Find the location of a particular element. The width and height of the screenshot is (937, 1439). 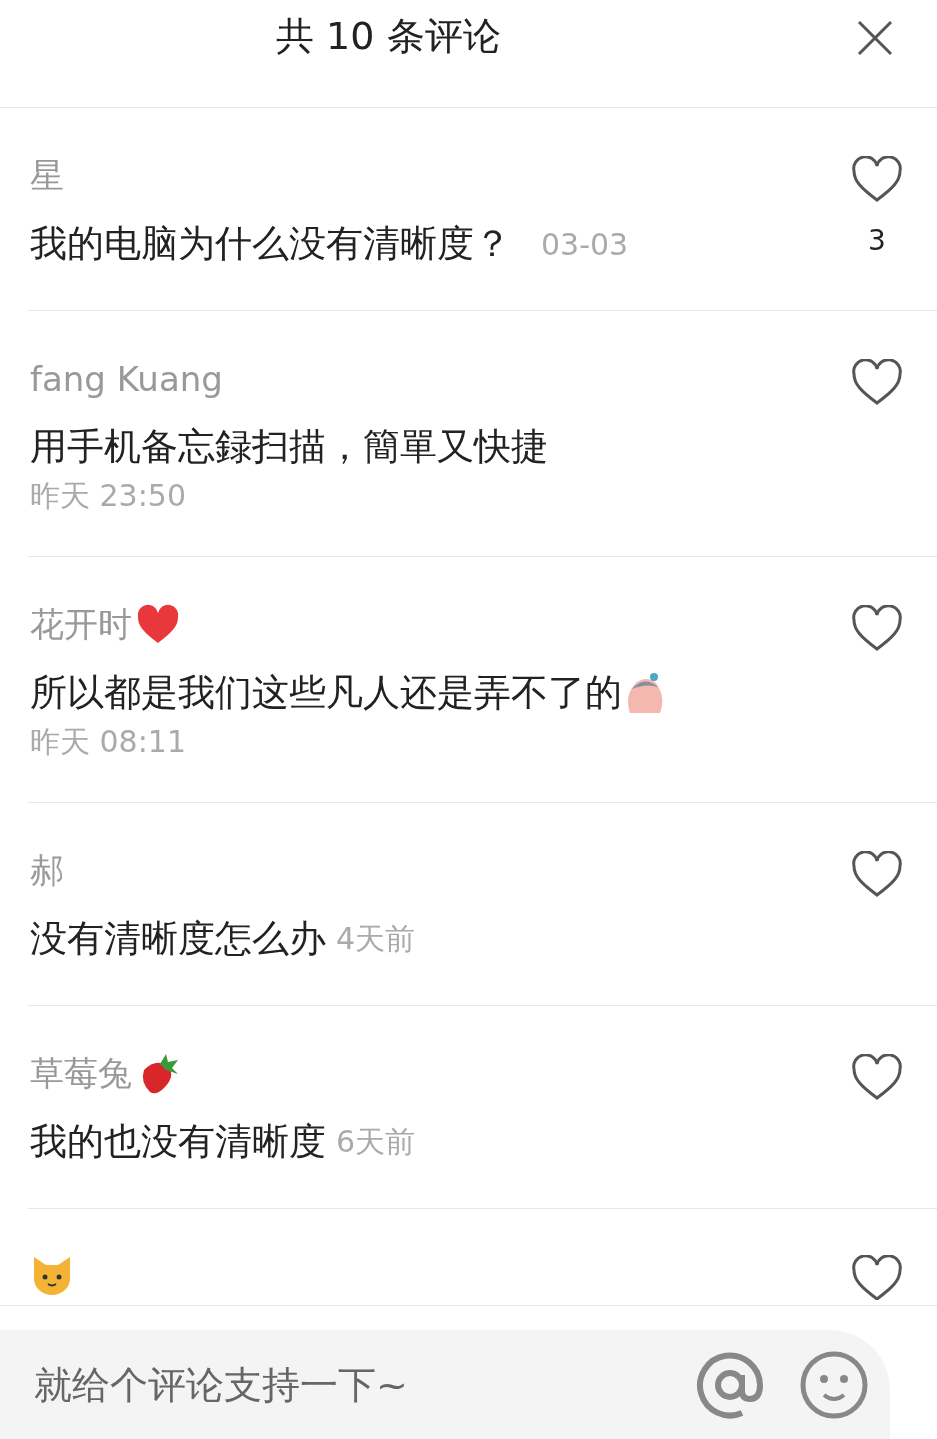

comment-input: 就给个评论支持一下~ is located at coordinates (462, 1385).